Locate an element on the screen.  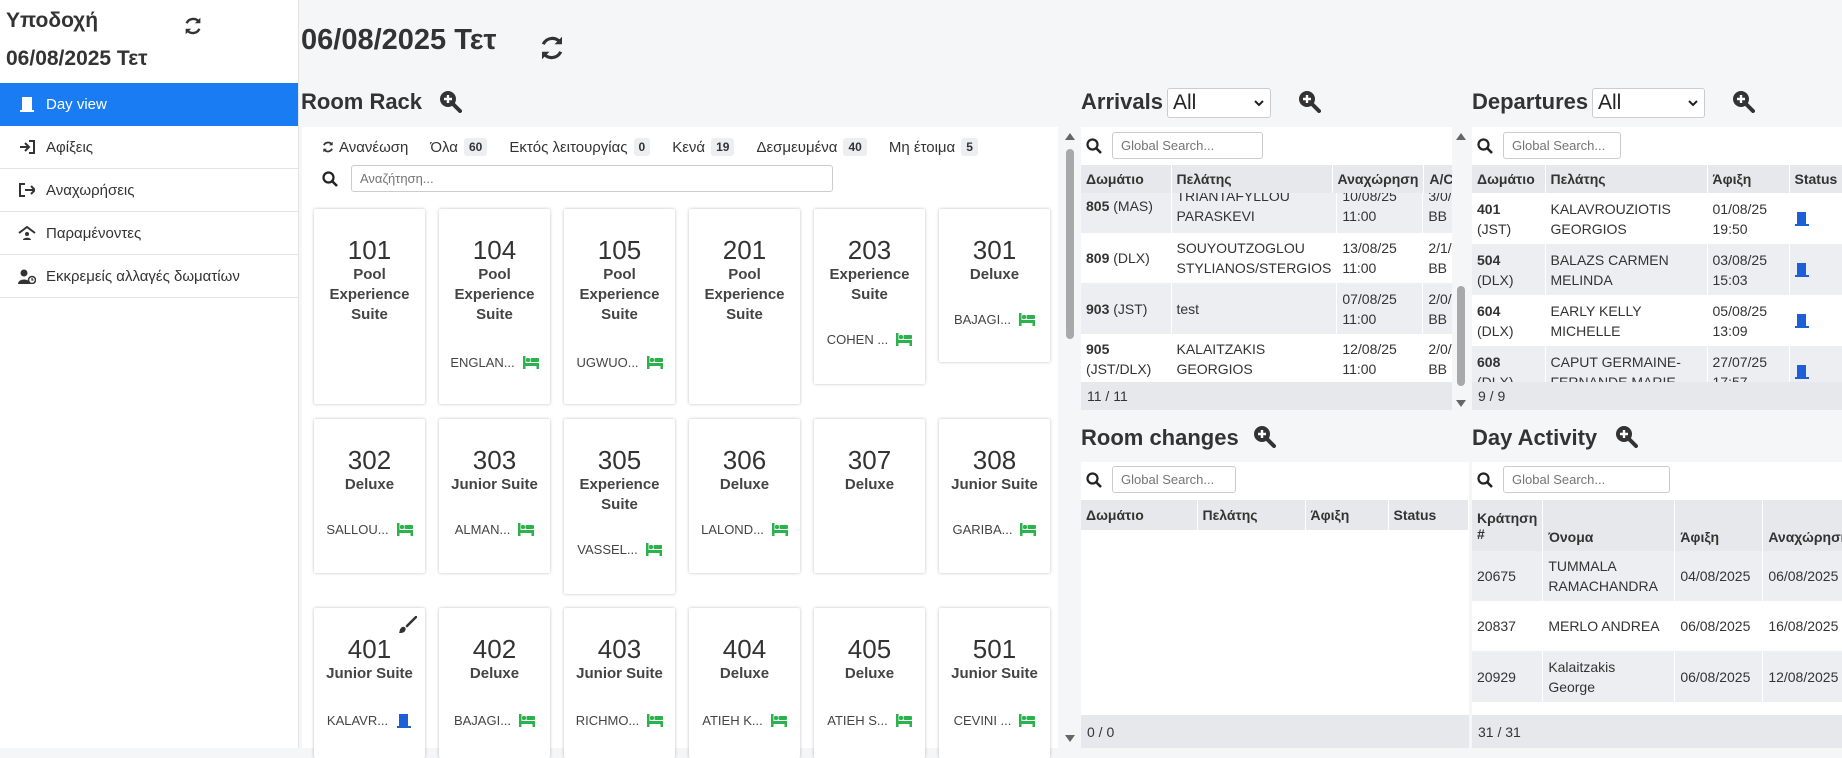
filter-all: Όλα 60 is located at coordinates (459, 147).